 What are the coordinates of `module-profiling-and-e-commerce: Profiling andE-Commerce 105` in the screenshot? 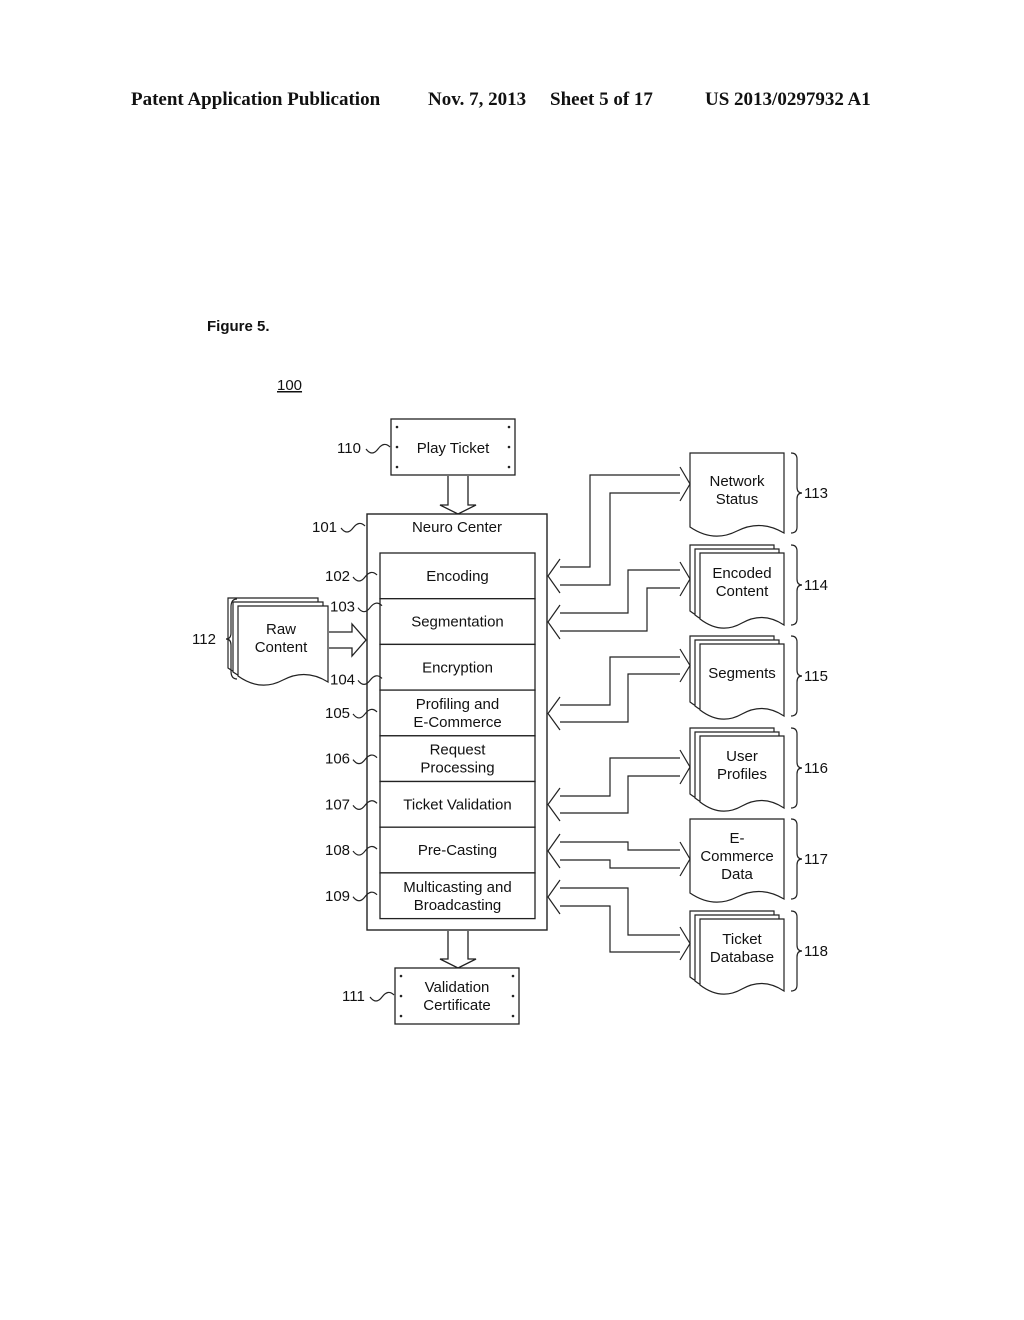 It's located at (430, 713).